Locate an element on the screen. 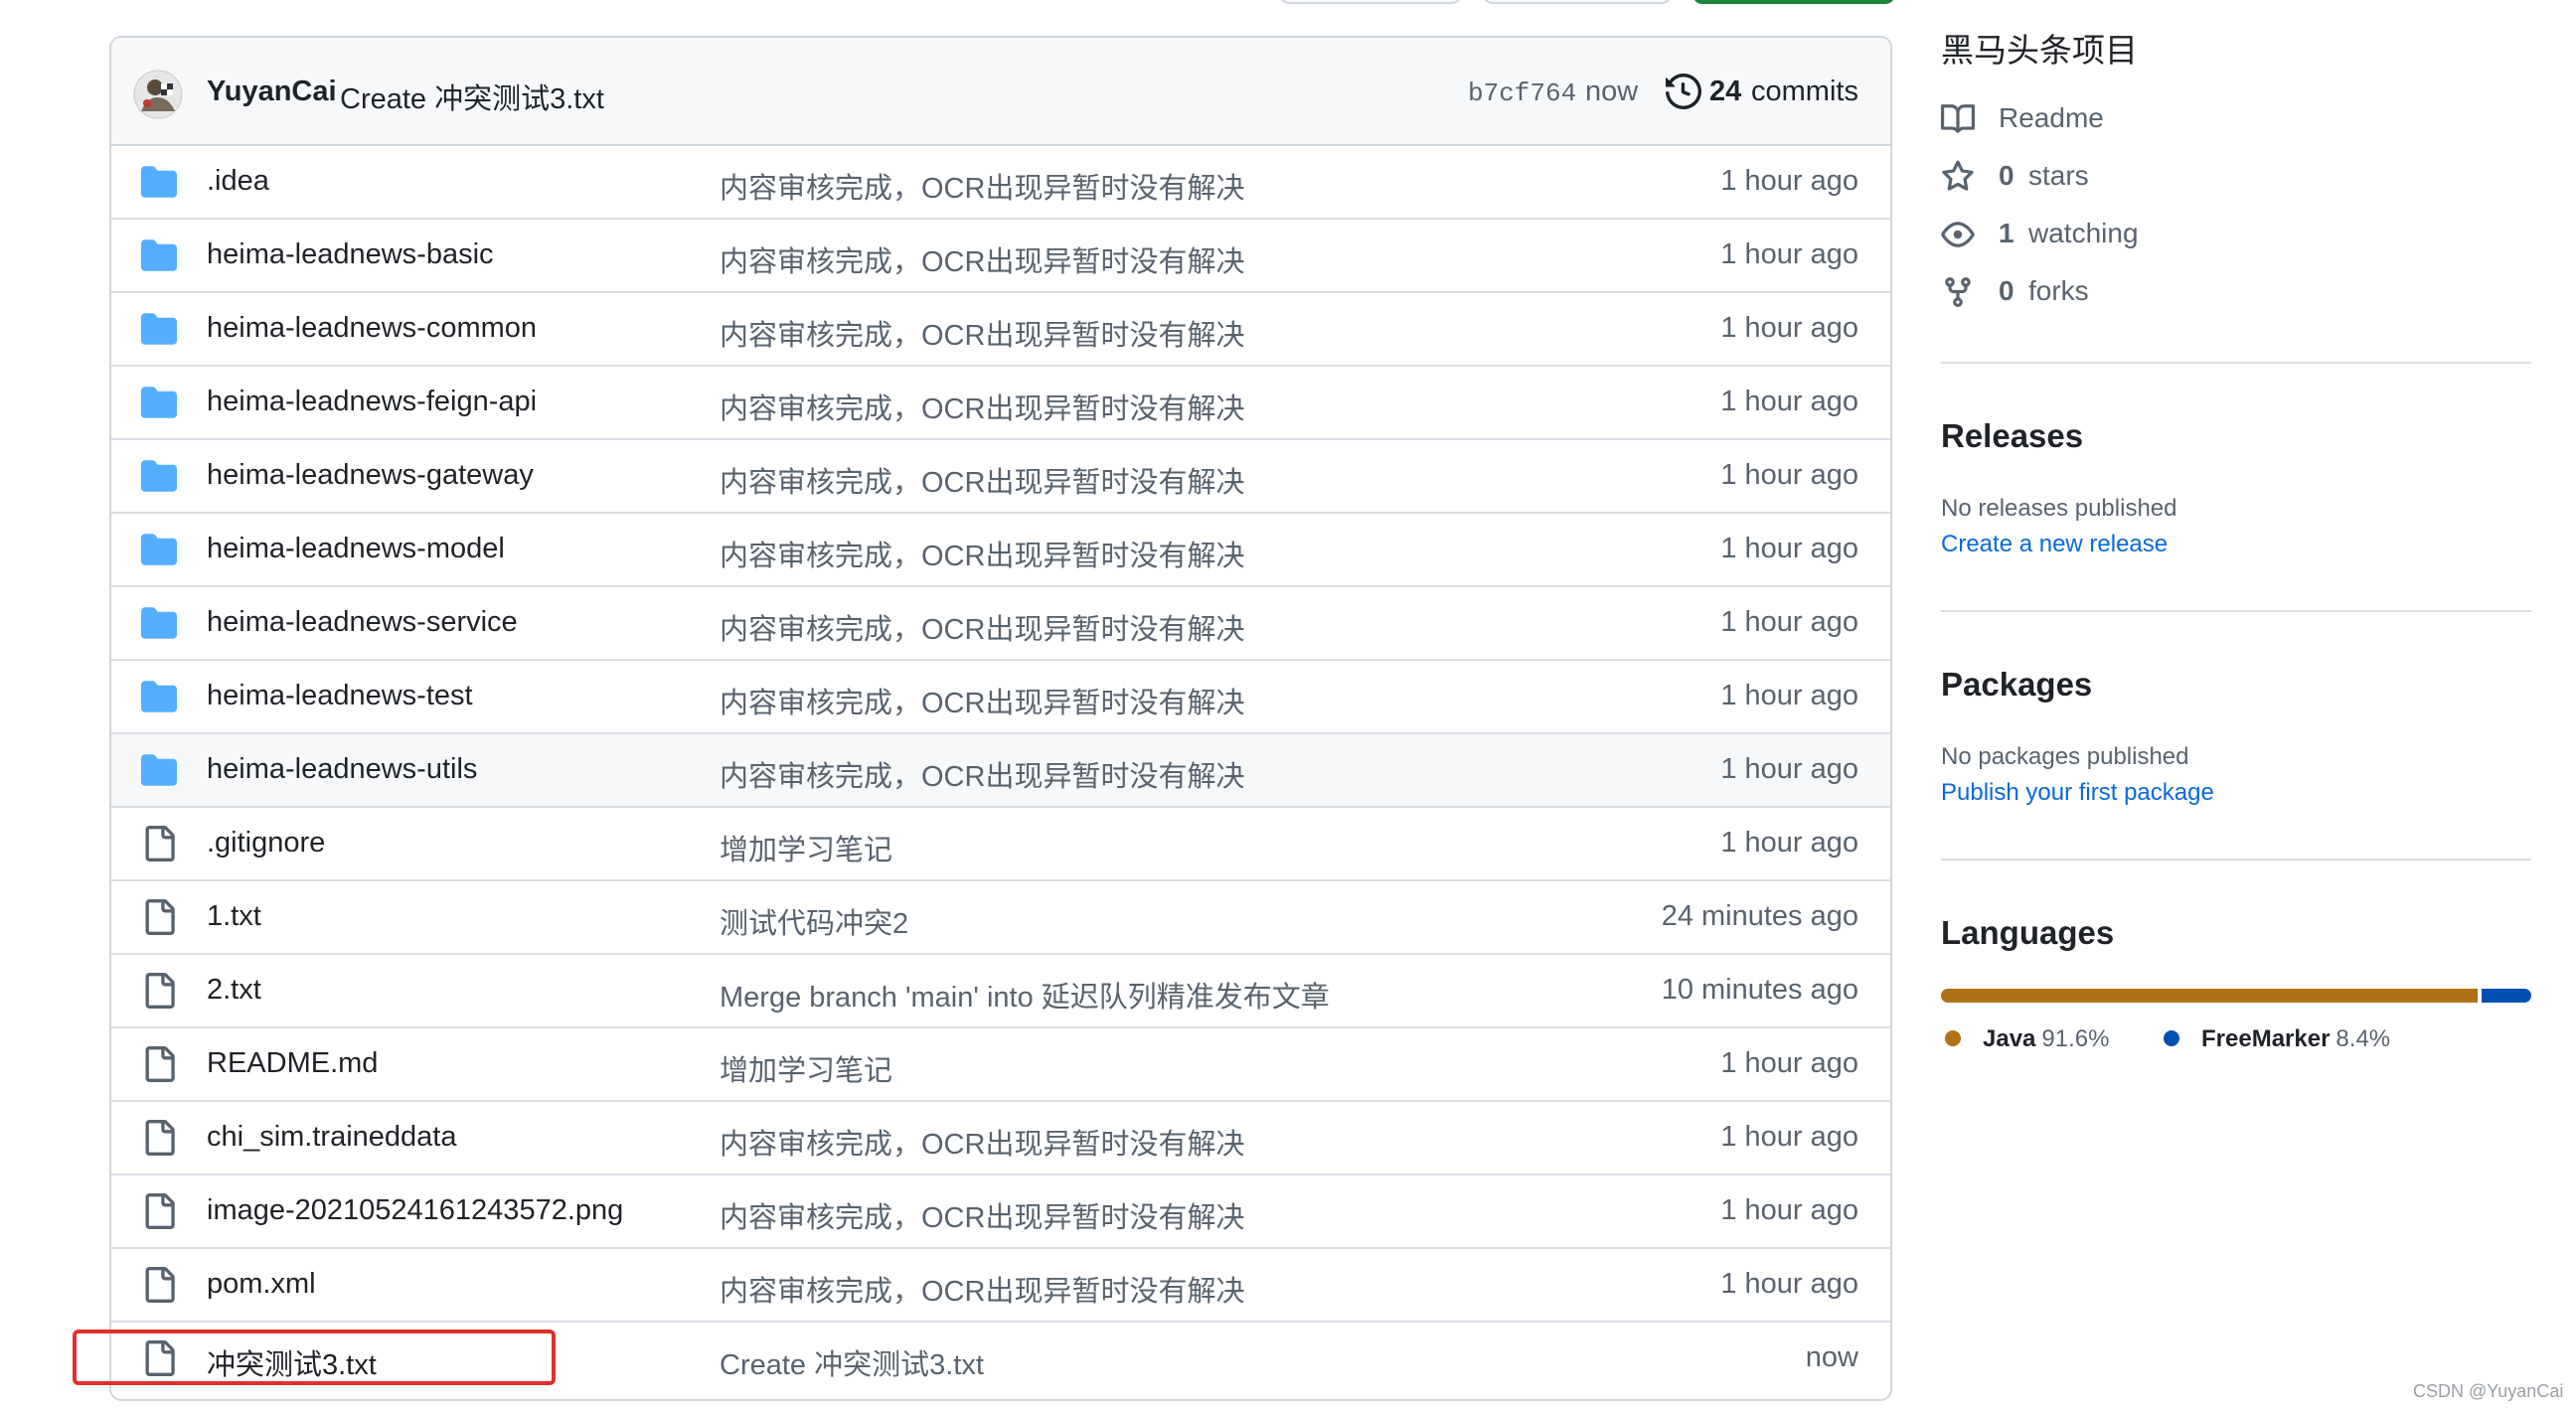  packages-title: Packages is located at coordinates (2016, 685).